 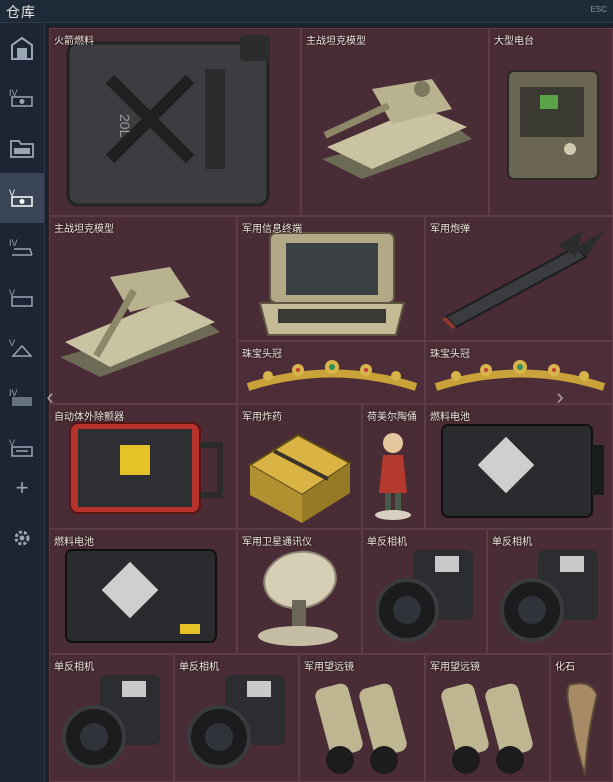 I want to click on item-label: 自动体外除颤器, so click(x=89, y=417).